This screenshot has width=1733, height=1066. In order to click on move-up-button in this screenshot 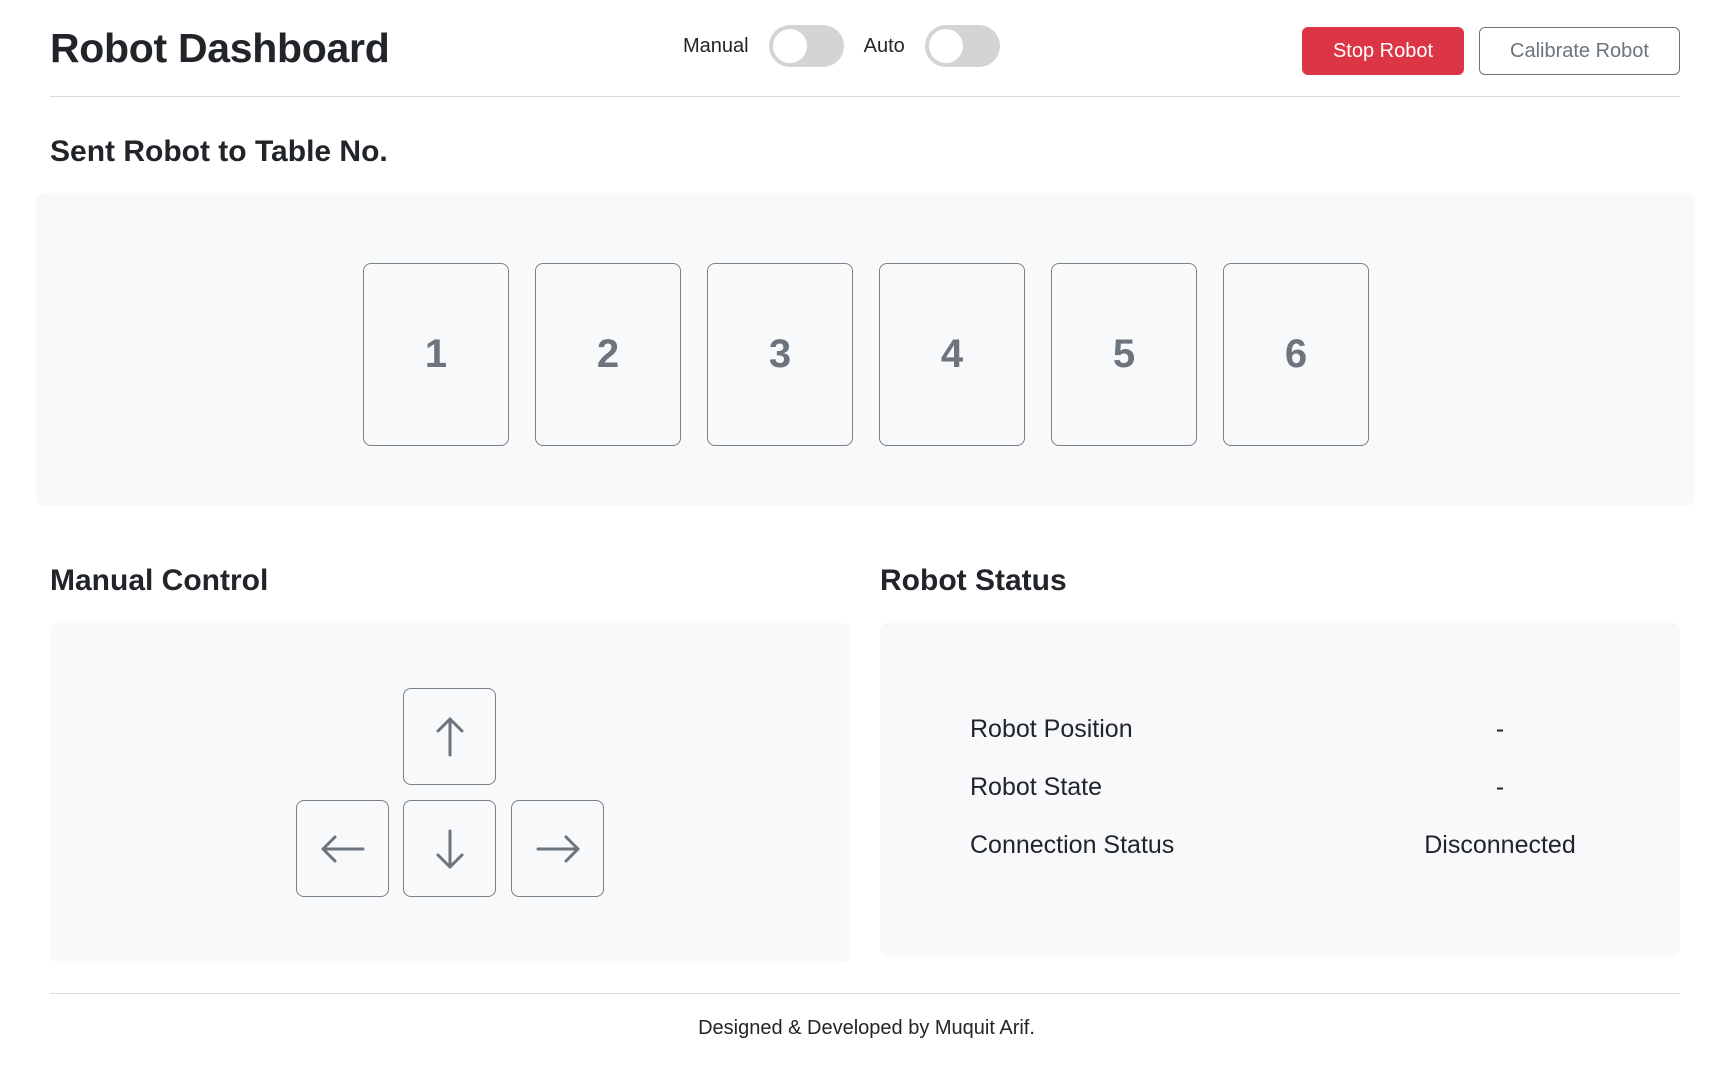, I will do `click(449, 736)`.